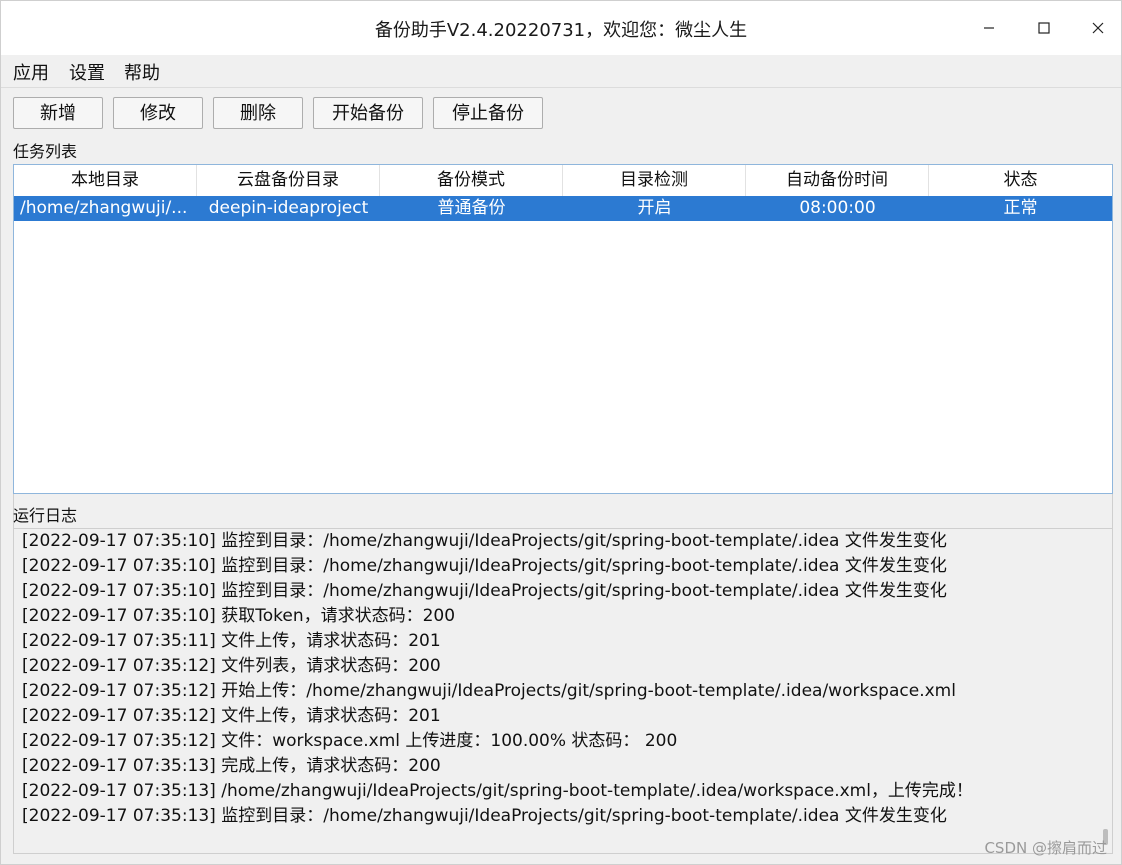 The image size is (1122, 865). I want to click on column-header-status: 状态, so click(1020, 180).